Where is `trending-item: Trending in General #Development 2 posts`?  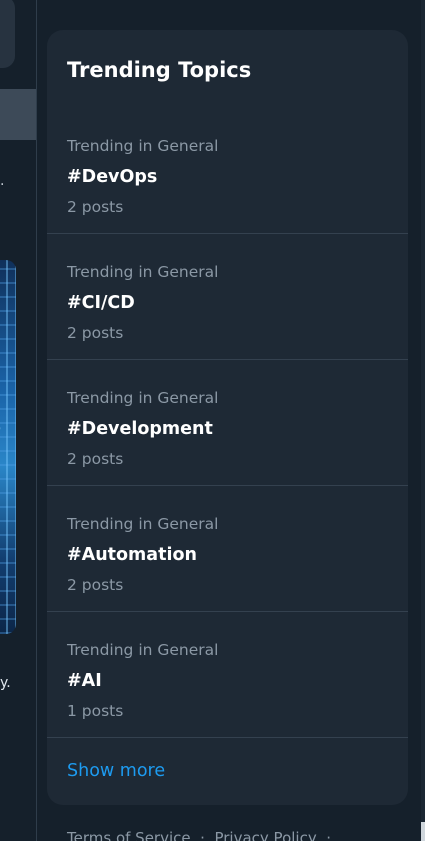 trending-item: Trending in General #Development 2 posts is located at coordinates (227, 423).